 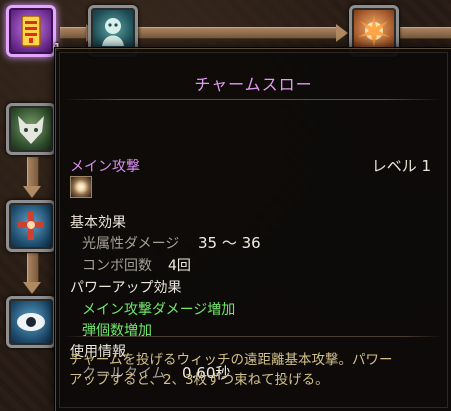 What do you see at coordinates (31, 31) in the screenshot?
I see `charm-talisman-icon` at bounding box center [31, 31].